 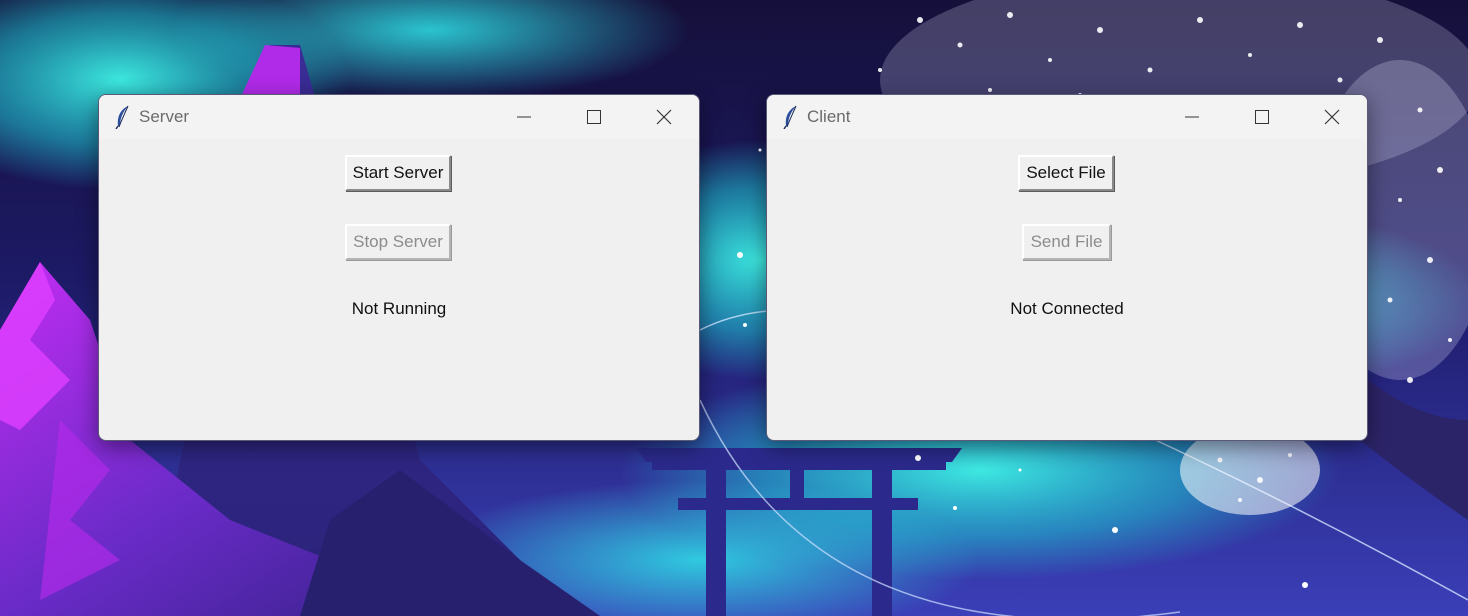 What do you see at coordinates (398, 173) in the screenshot?
I see `start-server-button: Start Server` at bounding box center [398, 173].